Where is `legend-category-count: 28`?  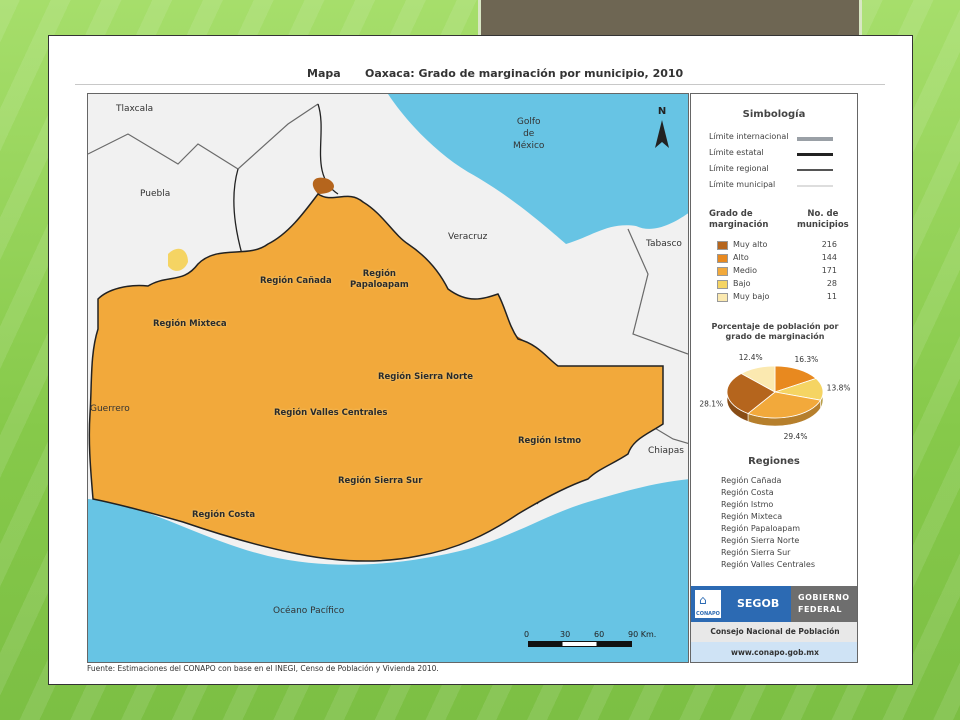 legend-category-count: 28 is located at coordinates (831, 283).